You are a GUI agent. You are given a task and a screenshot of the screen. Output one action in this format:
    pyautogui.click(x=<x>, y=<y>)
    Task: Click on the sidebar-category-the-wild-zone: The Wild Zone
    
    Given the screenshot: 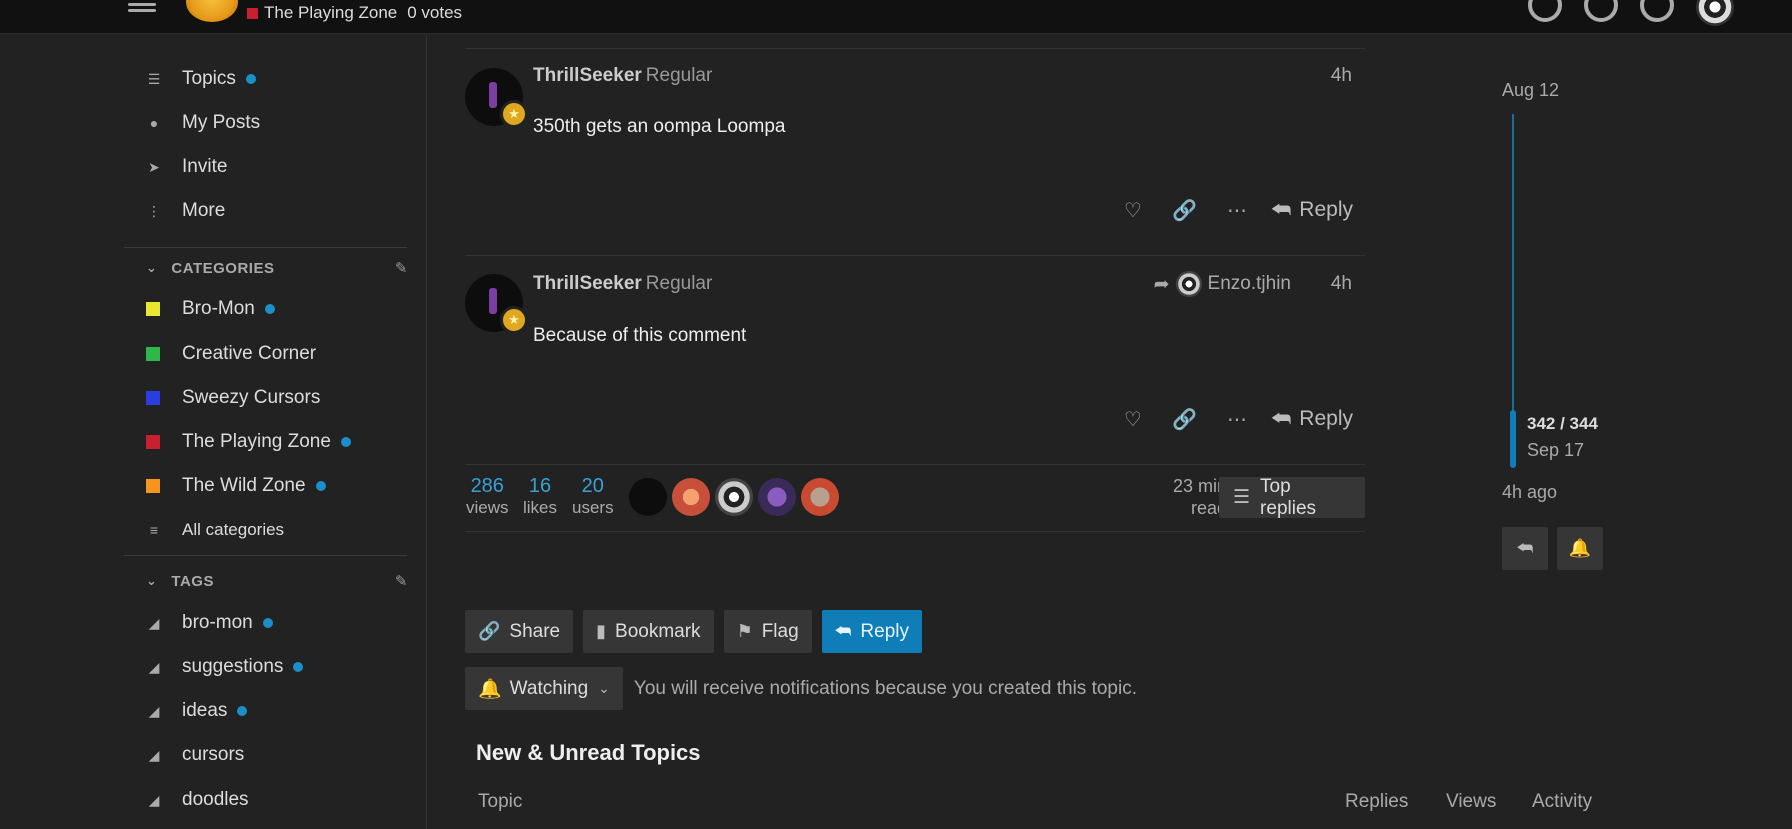 What is the action you would take?
    pyautogui.click(x=236, y=486)
    